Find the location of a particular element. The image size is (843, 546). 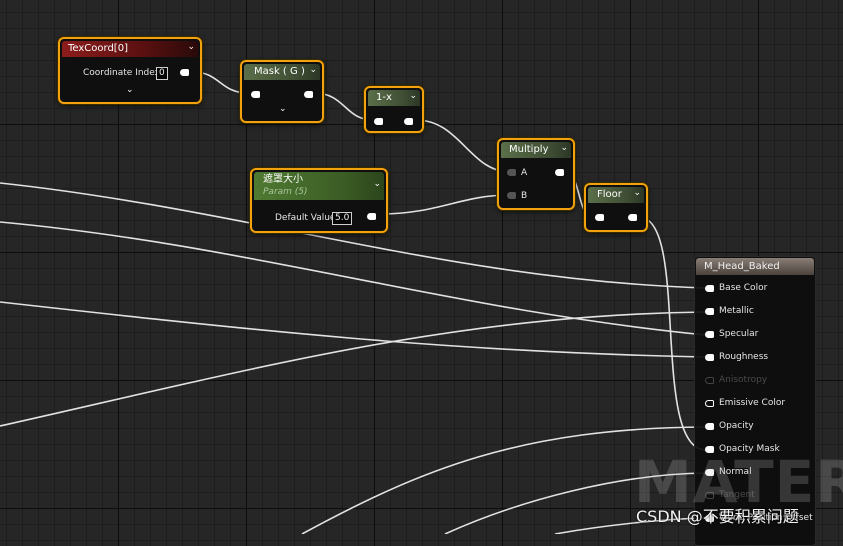

param-node: 遮罩大小 Param (5) ⌄ Default Value 5.0 is located at coordinates (319, 200).